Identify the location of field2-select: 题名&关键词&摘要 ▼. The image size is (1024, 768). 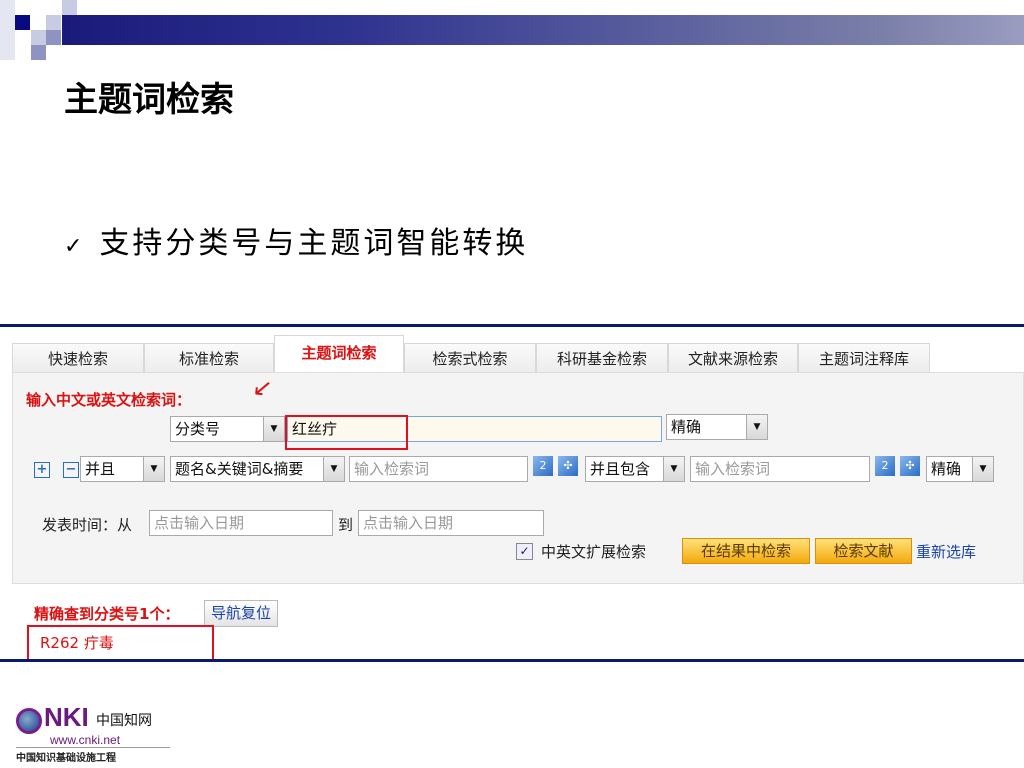
(257, 469).